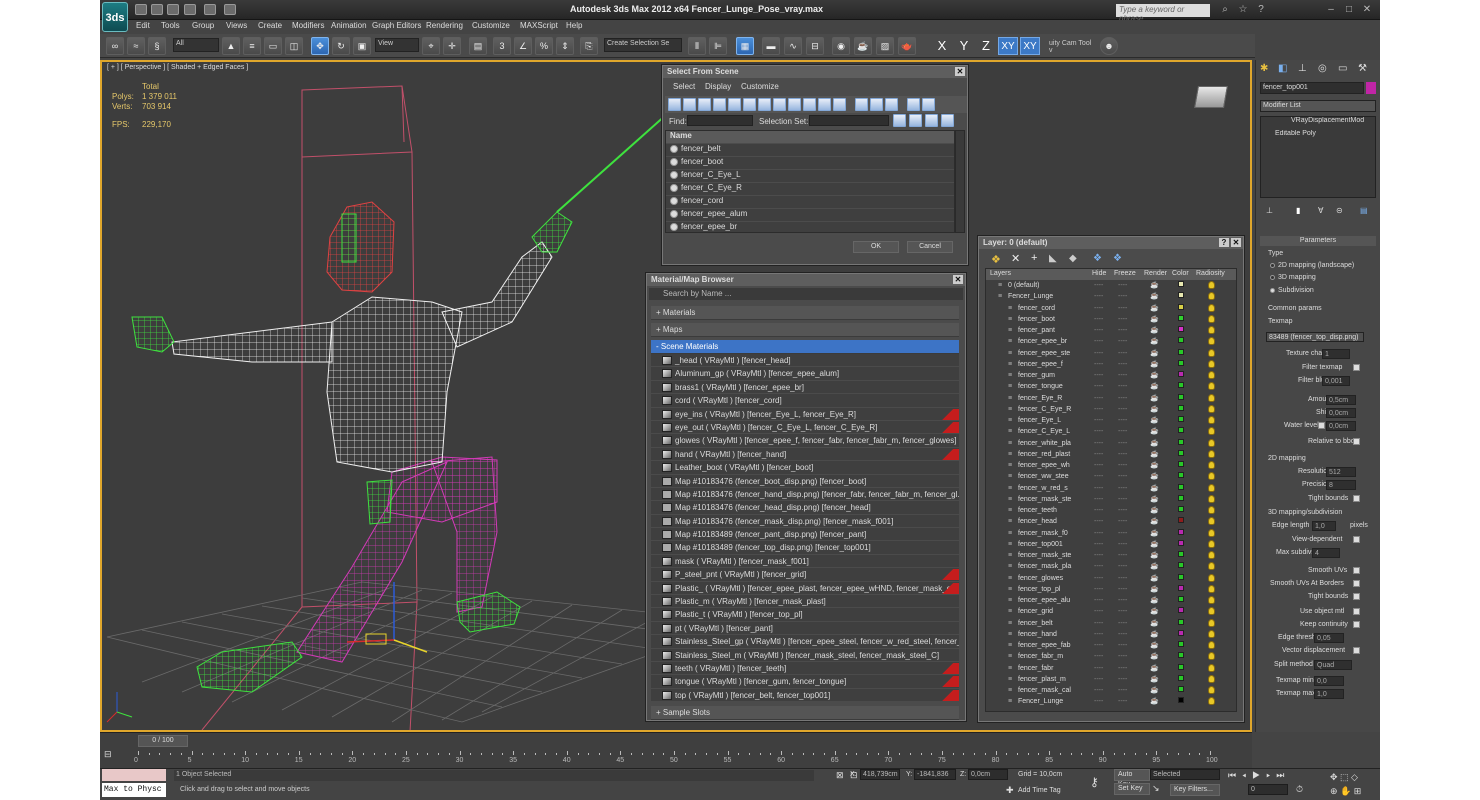 The height and width of the screenshot is (800, 1480). Describe the element at coordinates (935, 774) in the screenshot. I see `y-coordinate: -1841,836` at that location.